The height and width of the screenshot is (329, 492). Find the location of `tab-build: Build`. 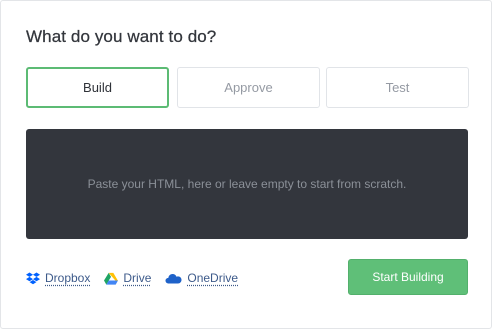

tab-build: Build is located at coordinates (97, 87).